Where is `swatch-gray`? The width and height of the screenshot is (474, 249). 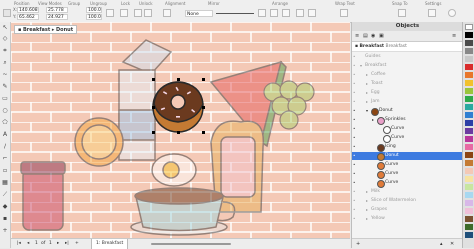
swatch-gray is located at coordinates (469, 51).